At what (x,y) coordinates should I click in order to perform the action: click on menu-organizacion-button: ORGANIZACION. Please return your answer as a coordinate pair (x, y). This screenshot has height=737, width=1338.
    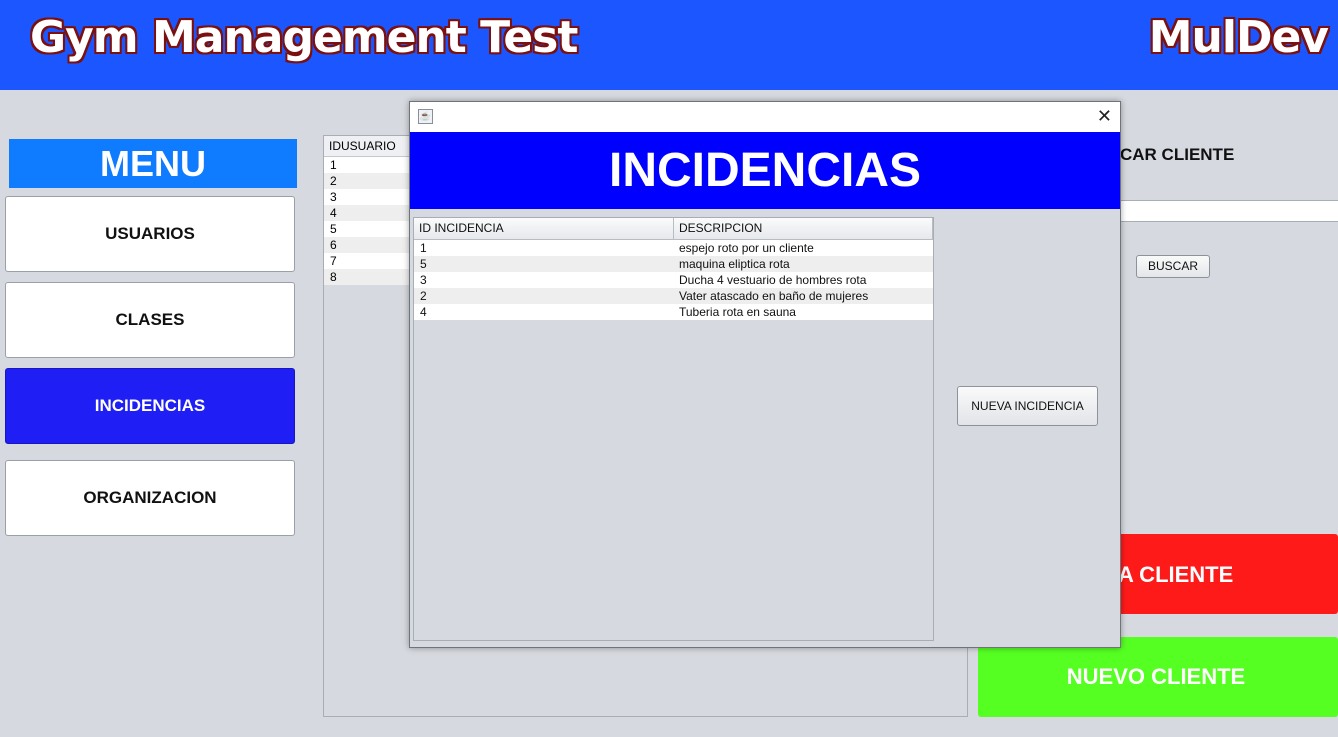
    Looking at the image, I should click on (150, 498).